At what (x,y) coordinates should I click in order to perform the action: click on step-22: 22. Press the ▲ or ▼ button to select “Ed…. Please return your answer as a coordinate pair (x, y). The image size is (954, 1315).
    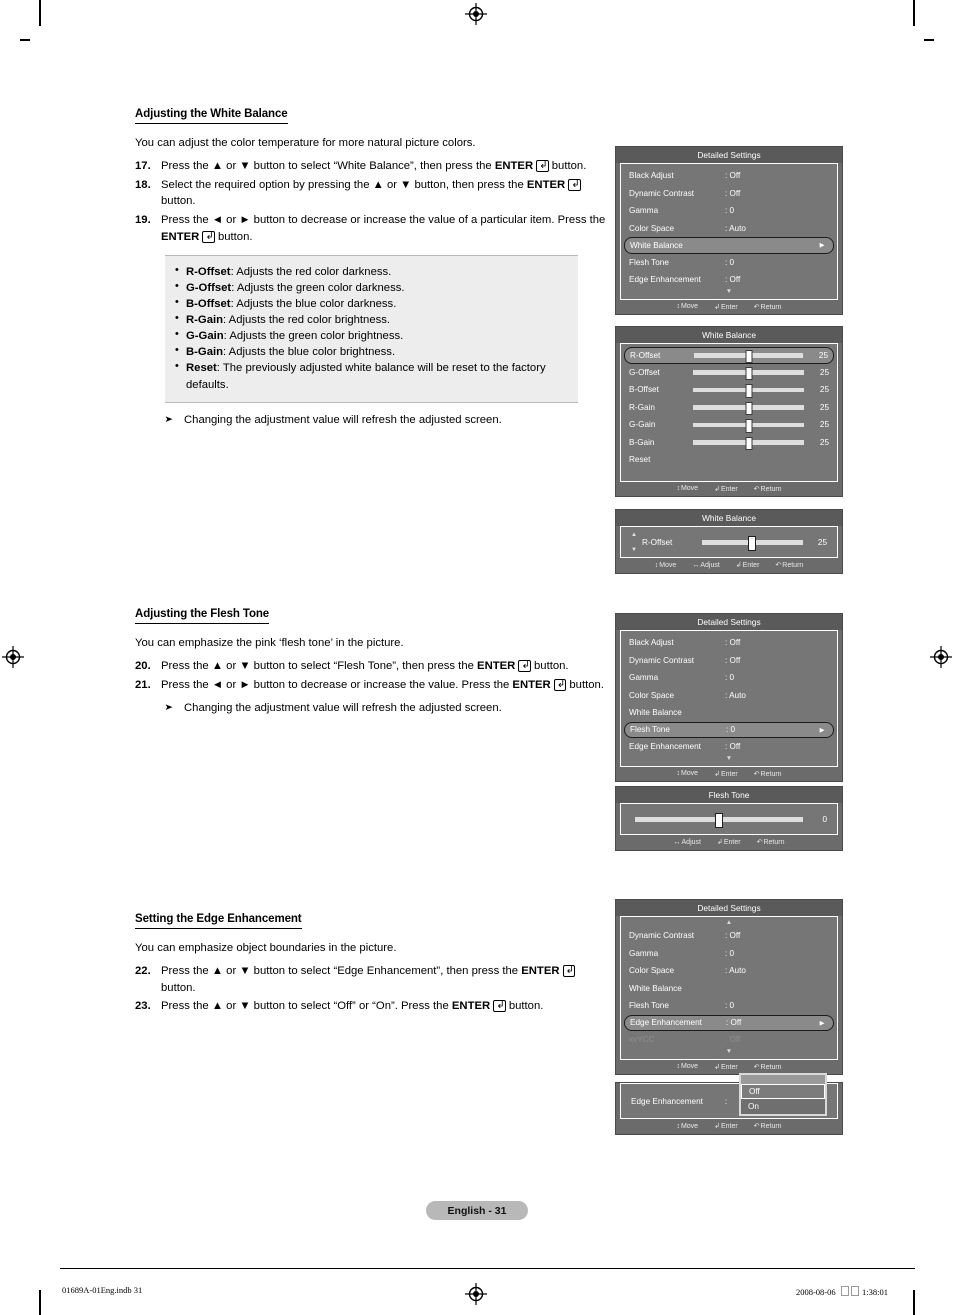
    Looking at the image, I should click on (372, 979).